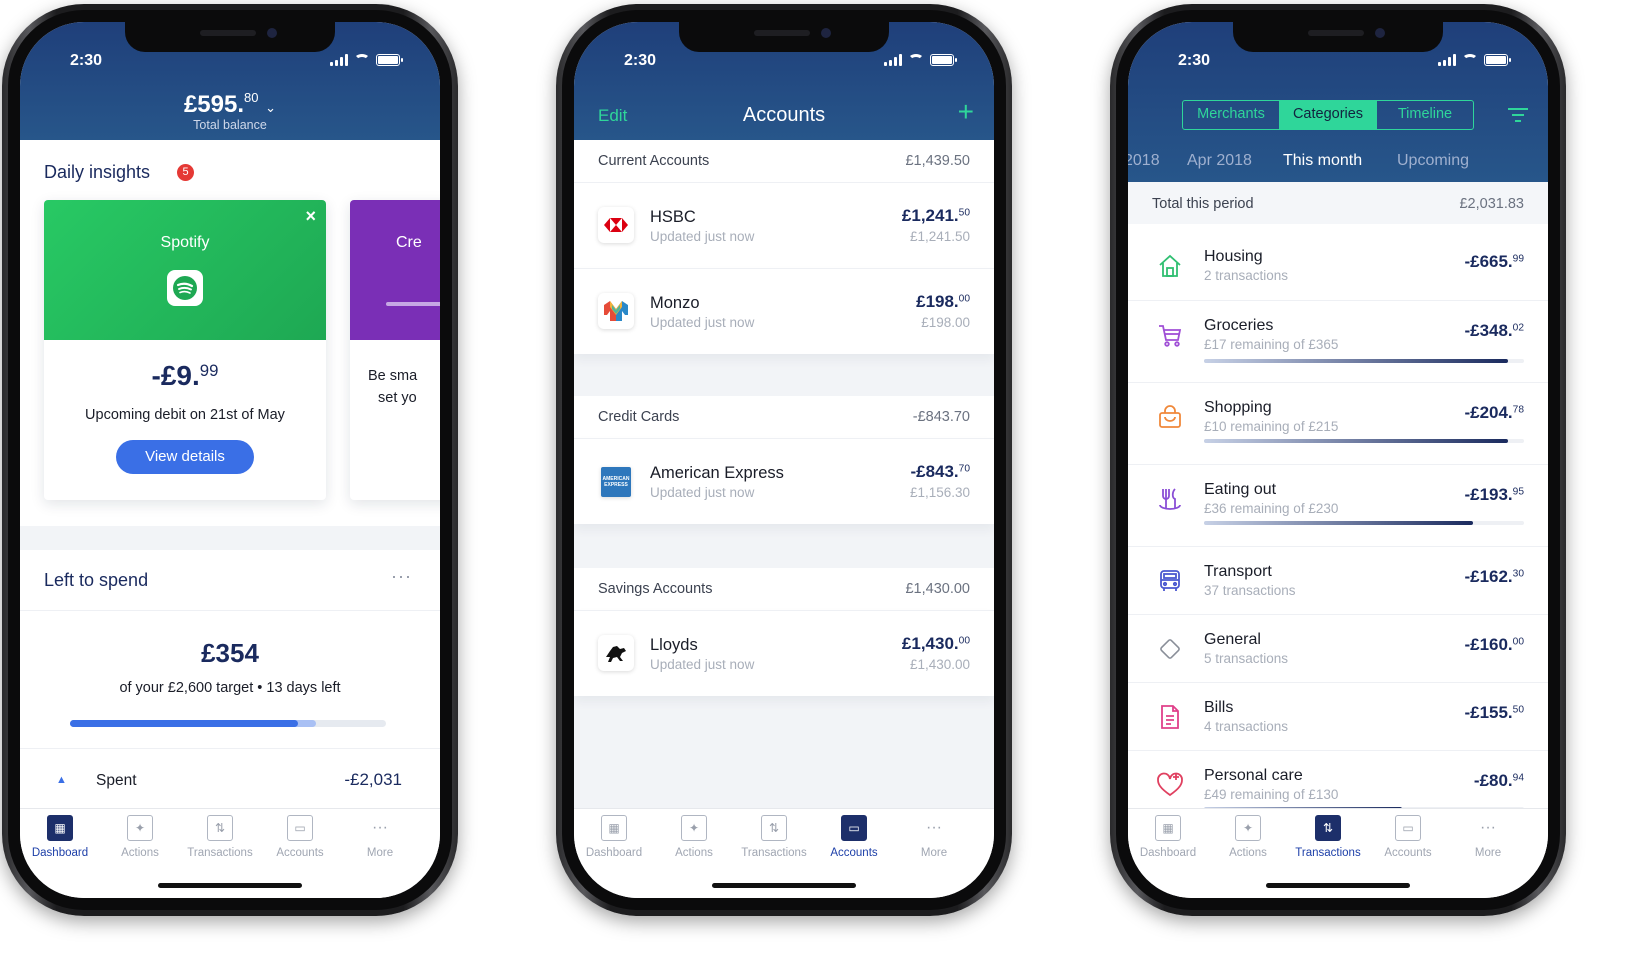  I want to click on segment-merchants: Merchants, so click(1231, 115).